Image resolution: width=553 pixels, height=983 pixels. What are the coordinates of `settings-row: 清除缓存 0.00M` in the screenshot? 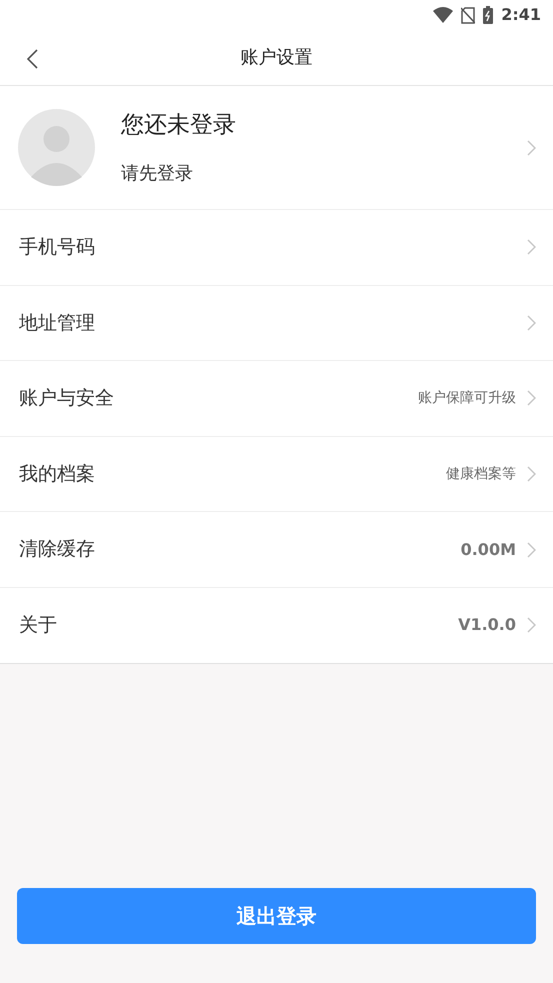 It's located at (276, 550).